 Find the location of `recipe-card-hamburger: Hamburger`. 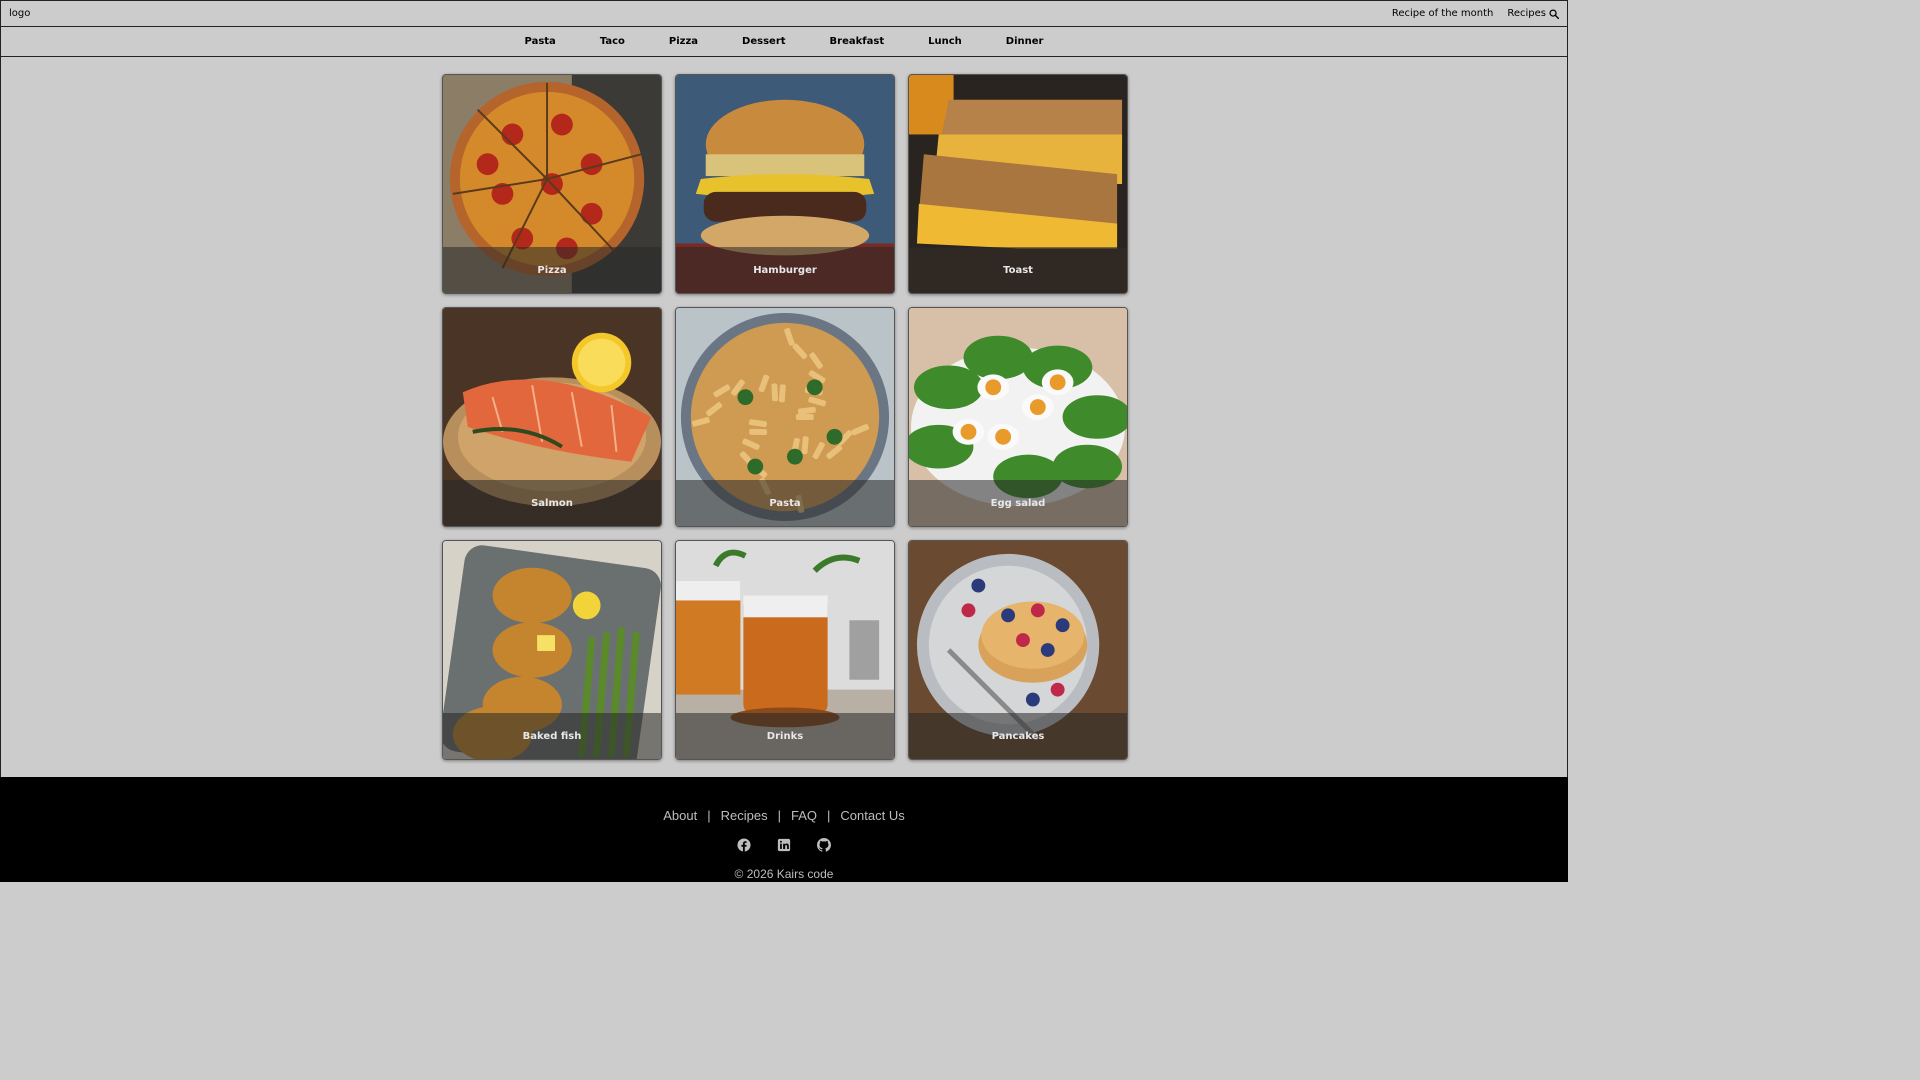

recipe-card-hamburger: Hamburger is located at coordinates (785, 184).